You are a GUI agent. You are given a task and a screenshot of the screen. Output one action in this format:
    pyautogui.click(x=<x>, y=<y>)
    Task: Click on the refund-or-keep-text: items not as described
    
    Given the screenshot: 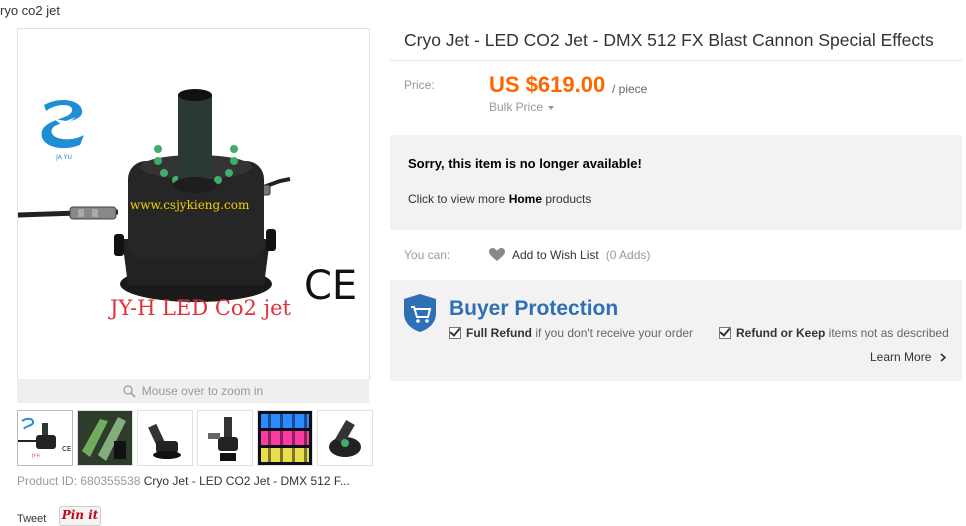 What is the action you would take?
    pyautogui.click(x=887, y=333)
    